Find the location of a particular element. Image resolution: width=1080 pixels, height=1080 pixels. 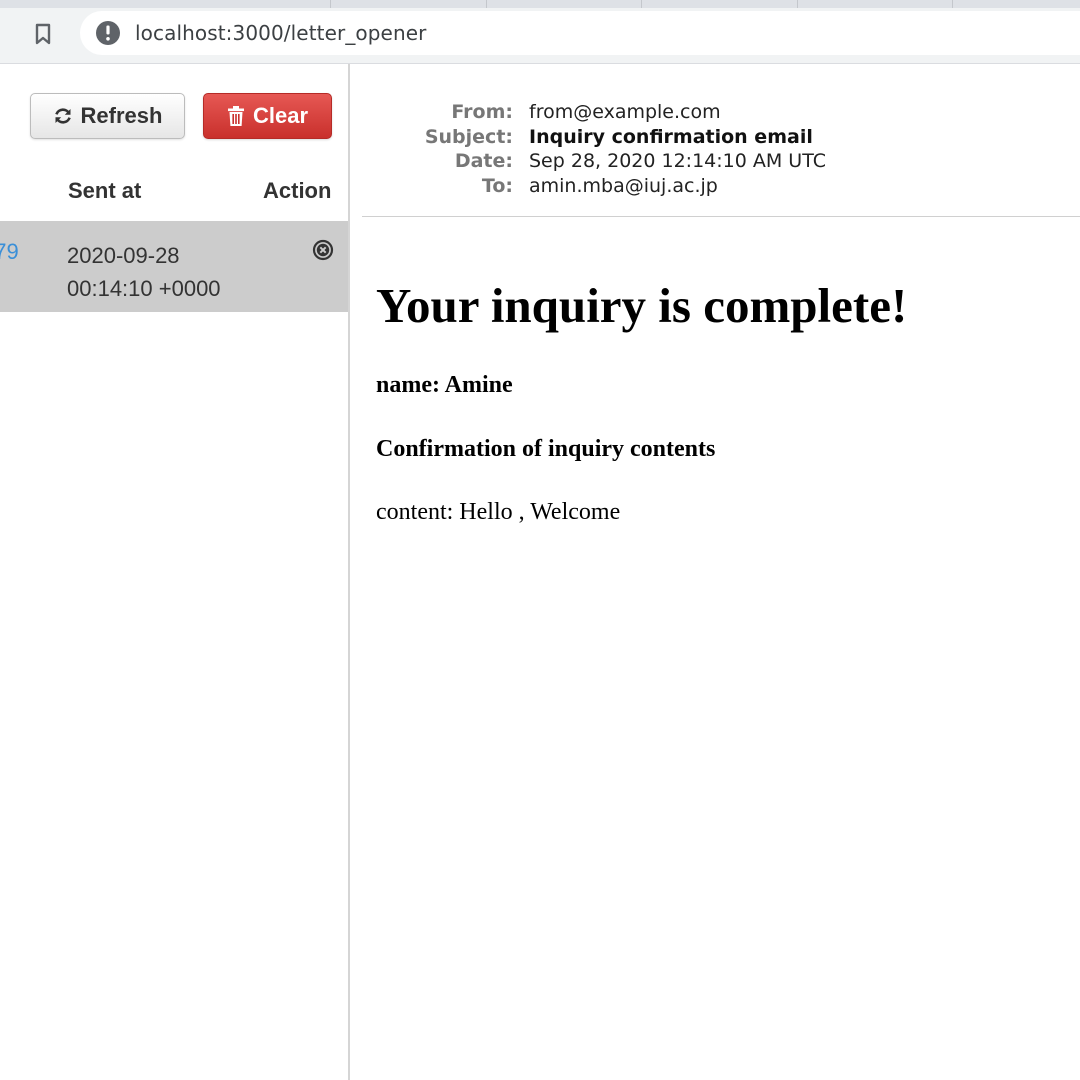

email-heading: Your inquiry is complete! is located at coordinates (642, 305).